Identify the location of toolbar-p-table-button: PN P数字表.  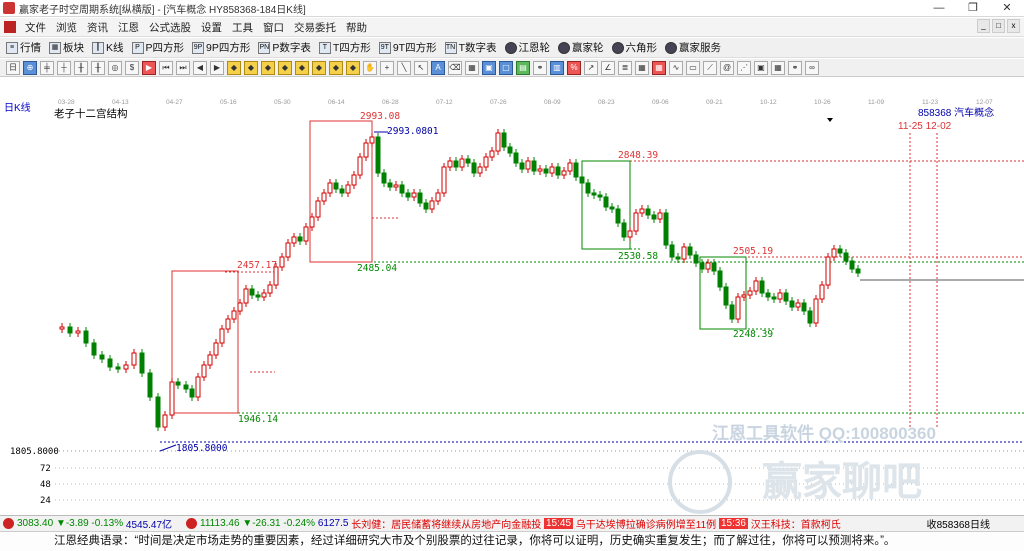
(284, 47).